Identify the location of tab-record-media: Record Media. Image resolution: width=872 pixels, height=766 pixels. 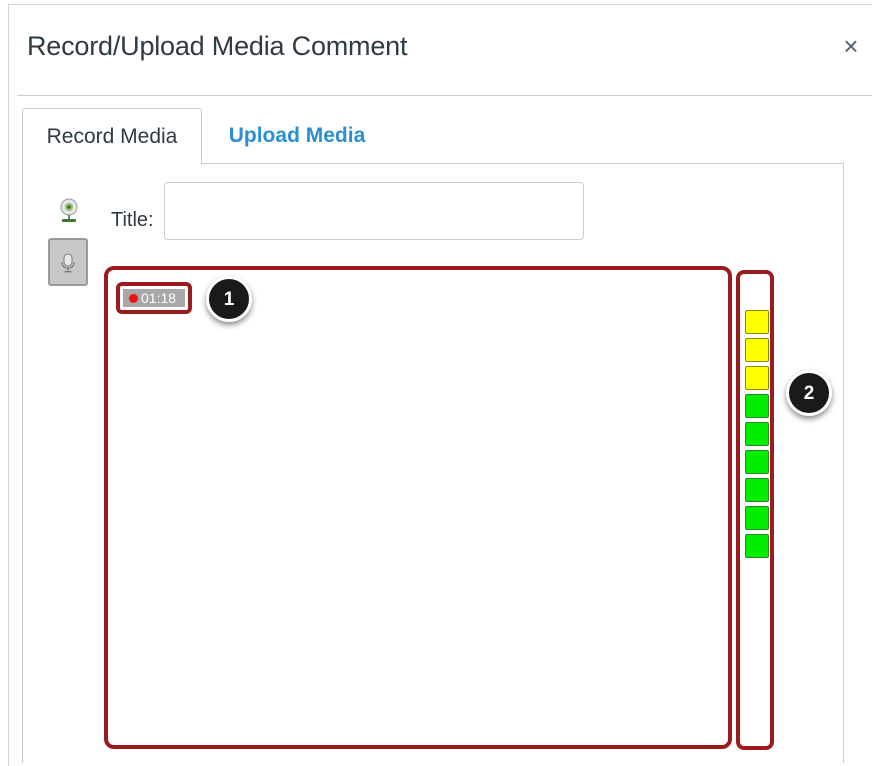
(112, 136).